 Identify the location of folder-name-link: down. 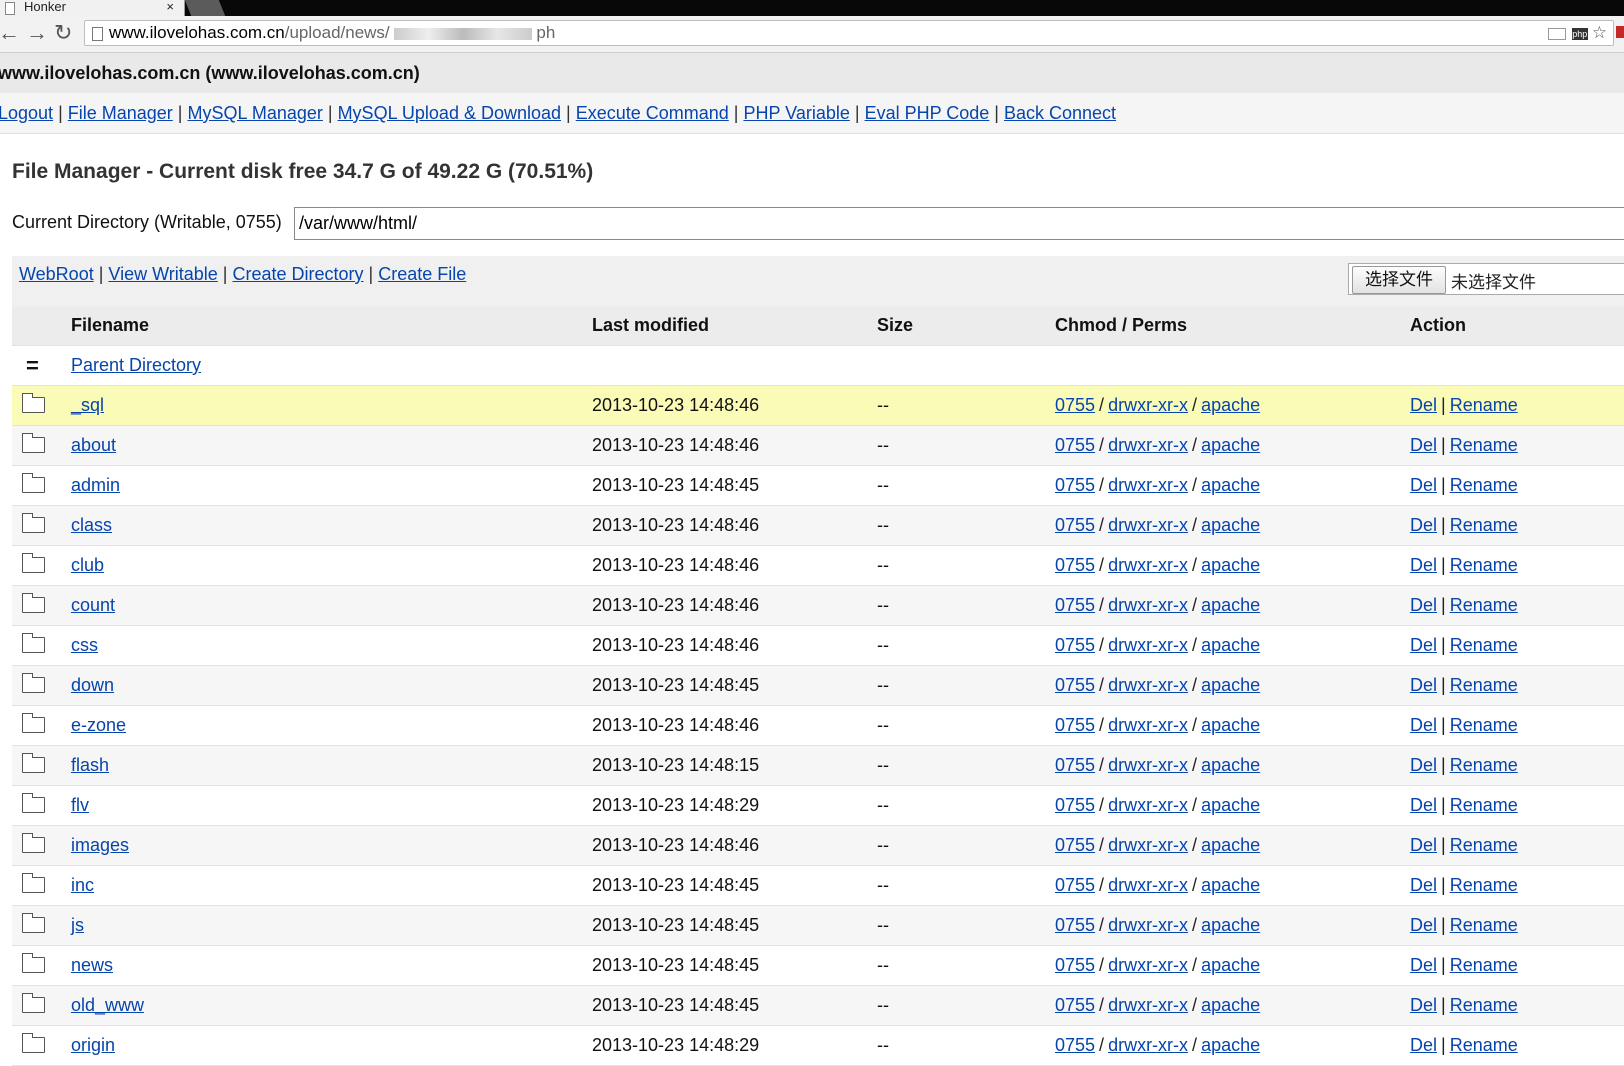
(92, 685).